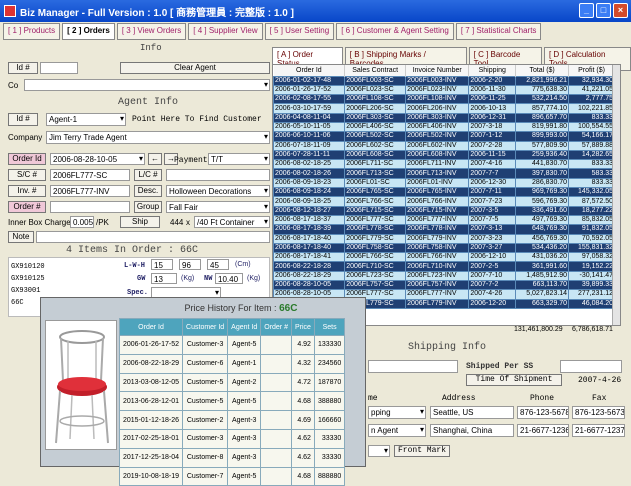 This screenshot has height=486, width=631. I want to click on customer-id-field, so click(59, 68).